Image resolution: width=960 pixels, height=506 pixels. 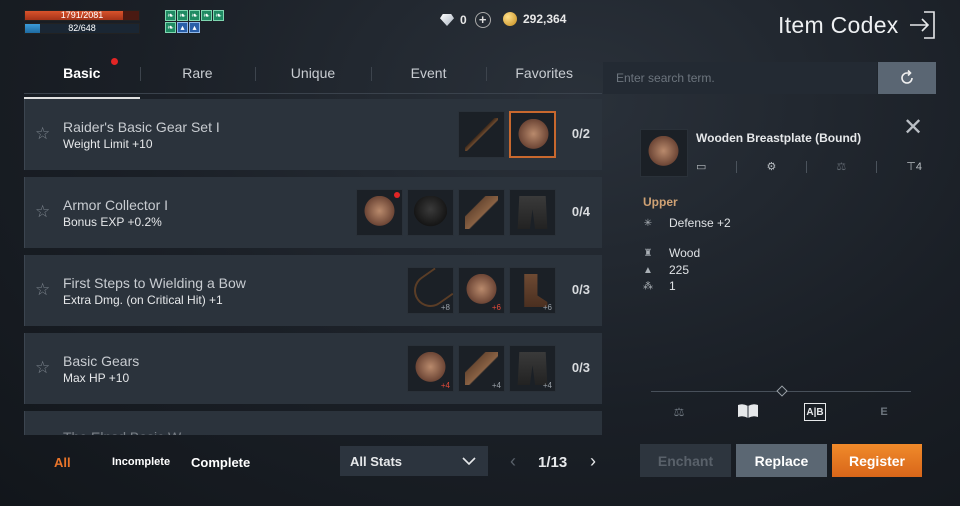 I want to click on close-icon: ✕, so click(x=913, y=127).